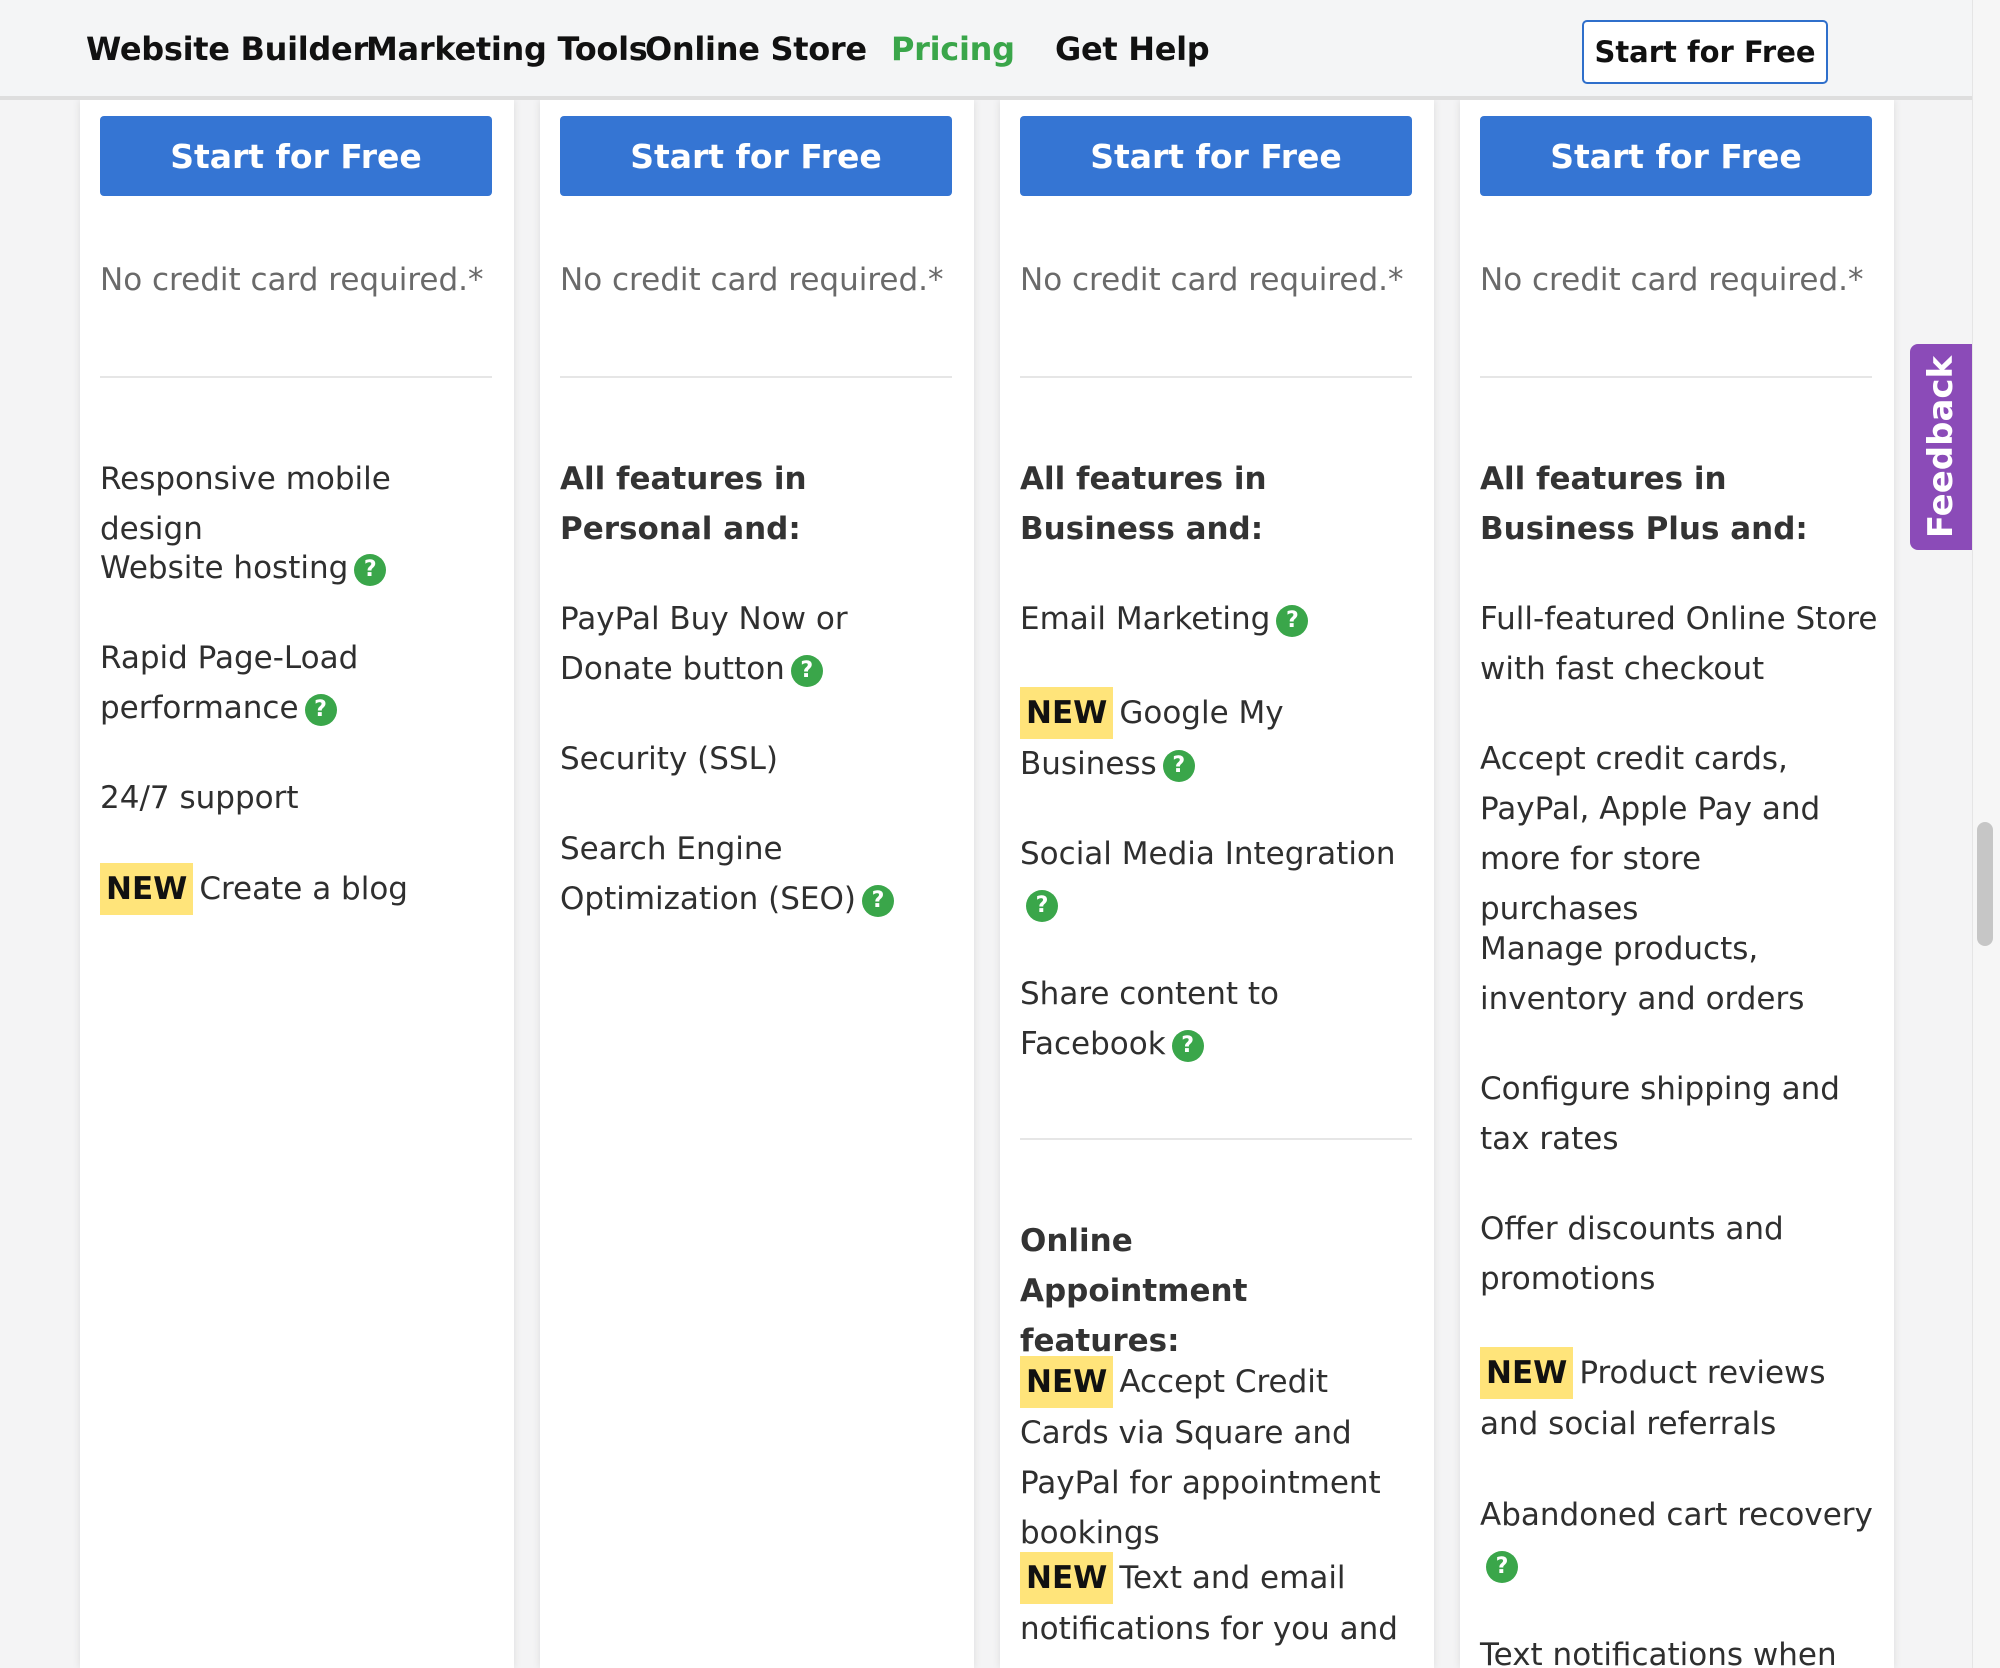  I want to click on feature-item: Text notifications when, so click(1658, 1652).